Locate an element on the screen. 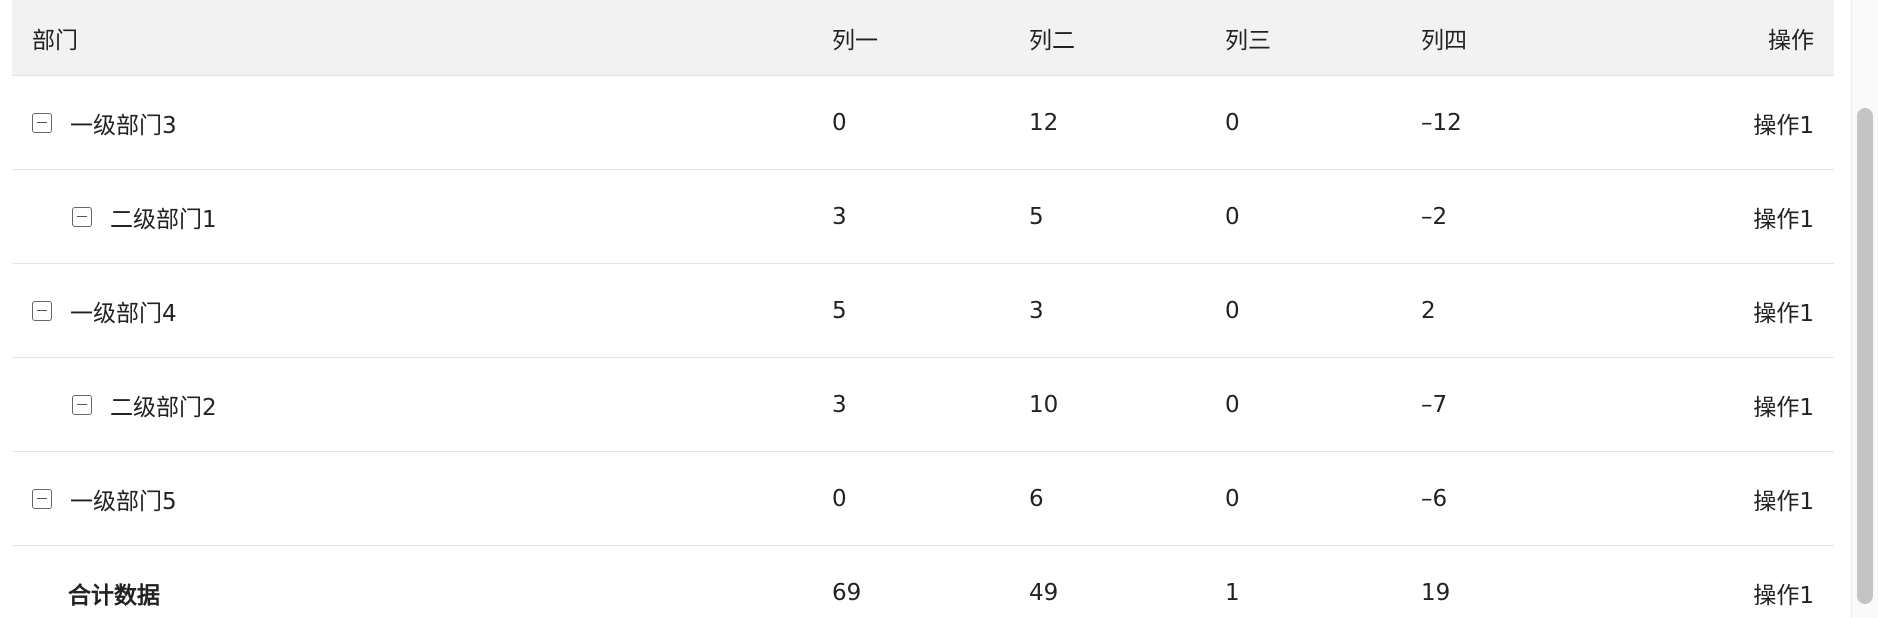 This screenshot has width=1878, height=618. header-dept: 部门 is located at coordinates (55, 40).